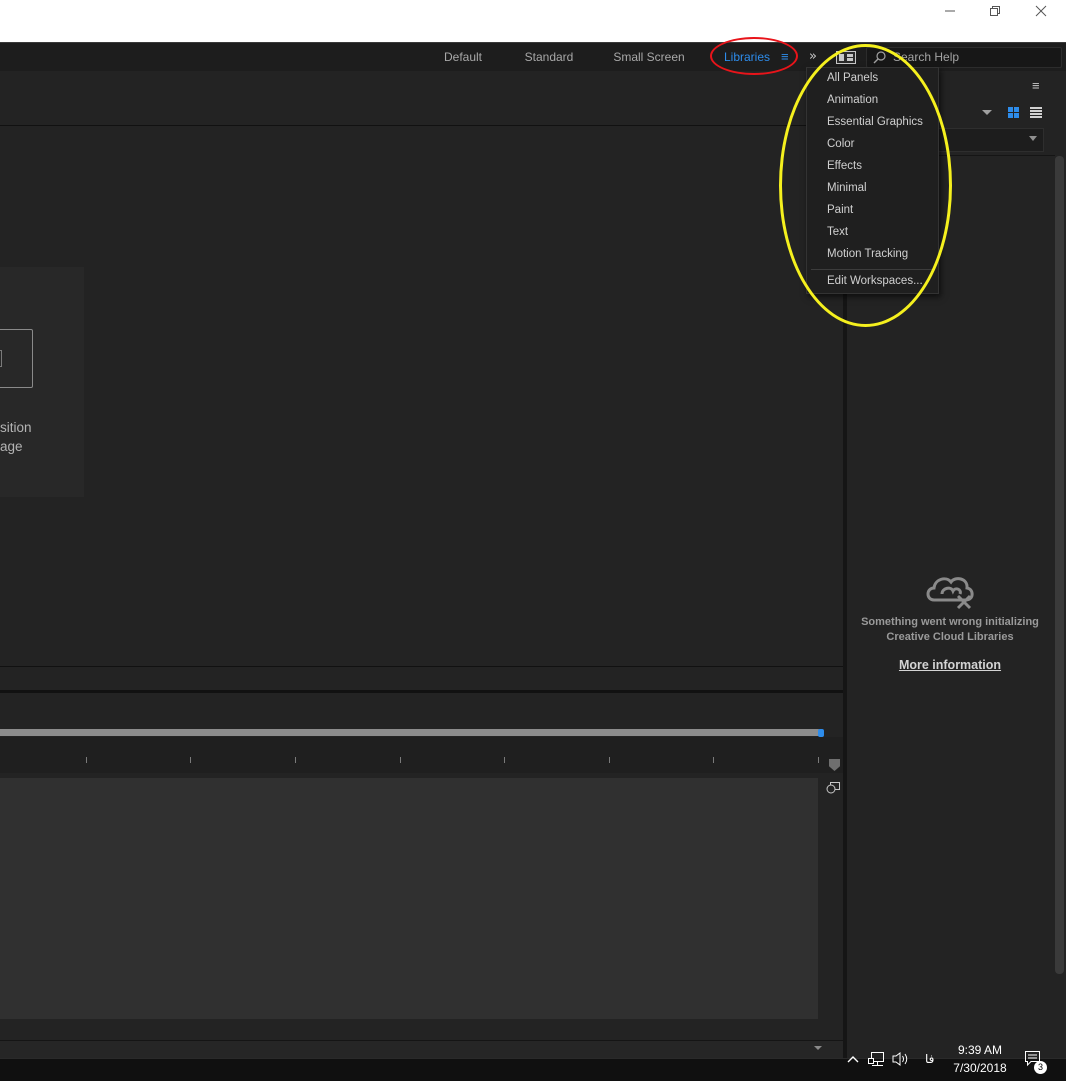 This screenshot has width=1066, height=1081. Describe the element at coordinates (410, 732) in the screenshot. I see `work-area-bar` at that location.